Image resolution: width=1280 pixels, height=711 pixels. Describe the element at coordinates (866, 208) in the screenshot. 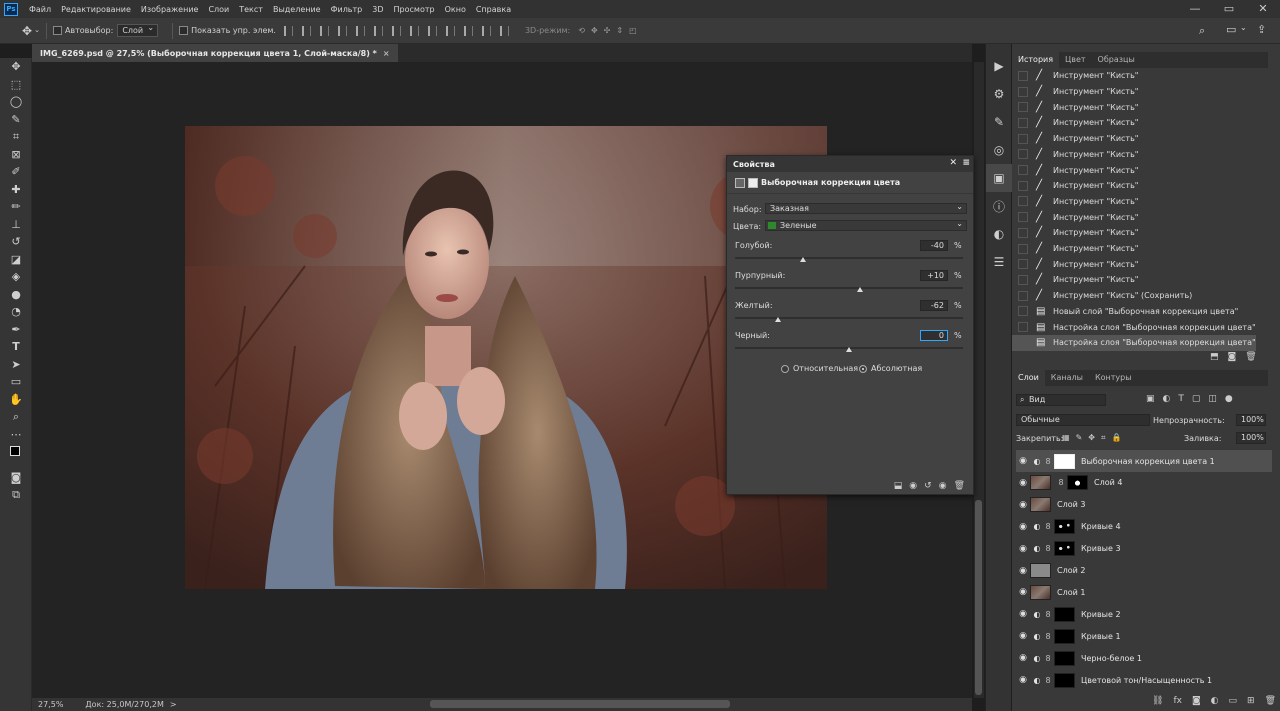

I see `preset-dropdown: Заказная` at that location.